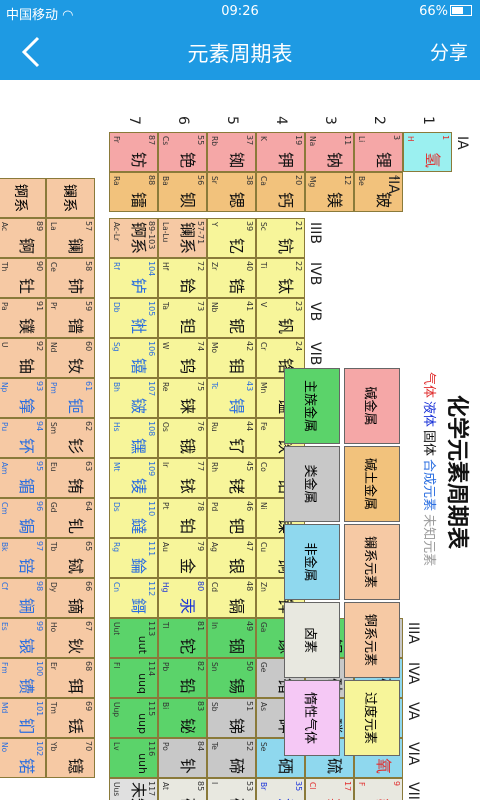  Describe the element at coordinates (182, 358) in the screenshot. I see `element-cell: 74 钨 W` at that location.